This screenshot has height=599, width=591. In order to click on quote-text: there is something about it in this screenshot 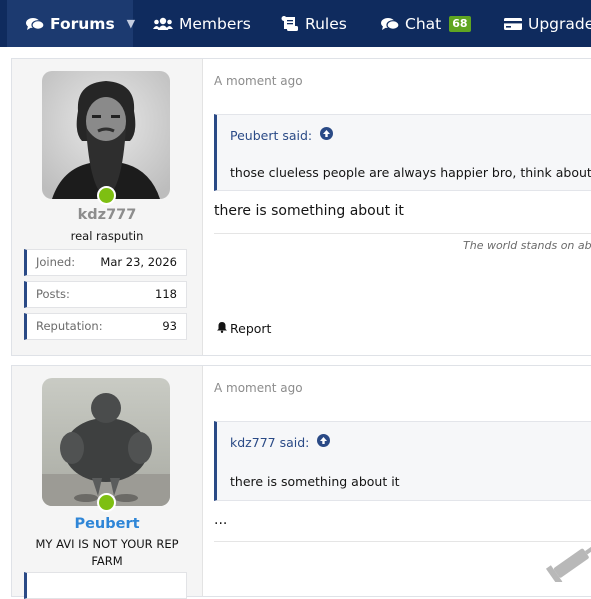, I will do `click(315, 481)`.